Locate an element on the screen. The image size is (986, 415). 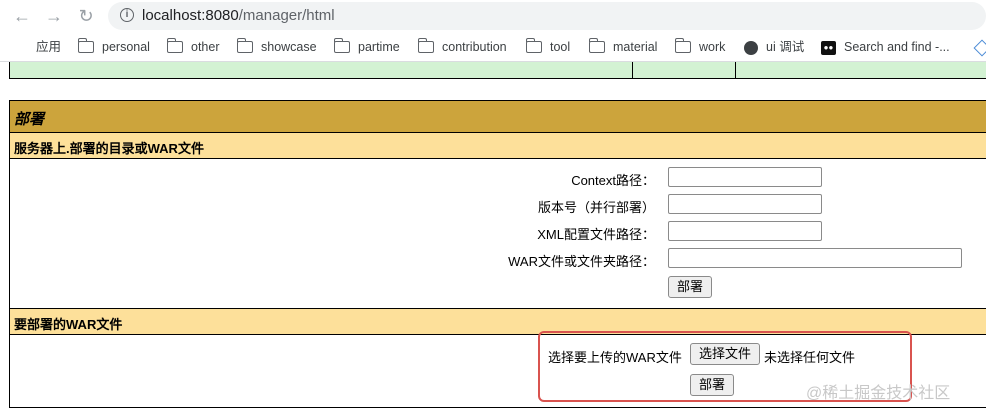
bookmark-label: contribution is located at coordinates (474, 47).